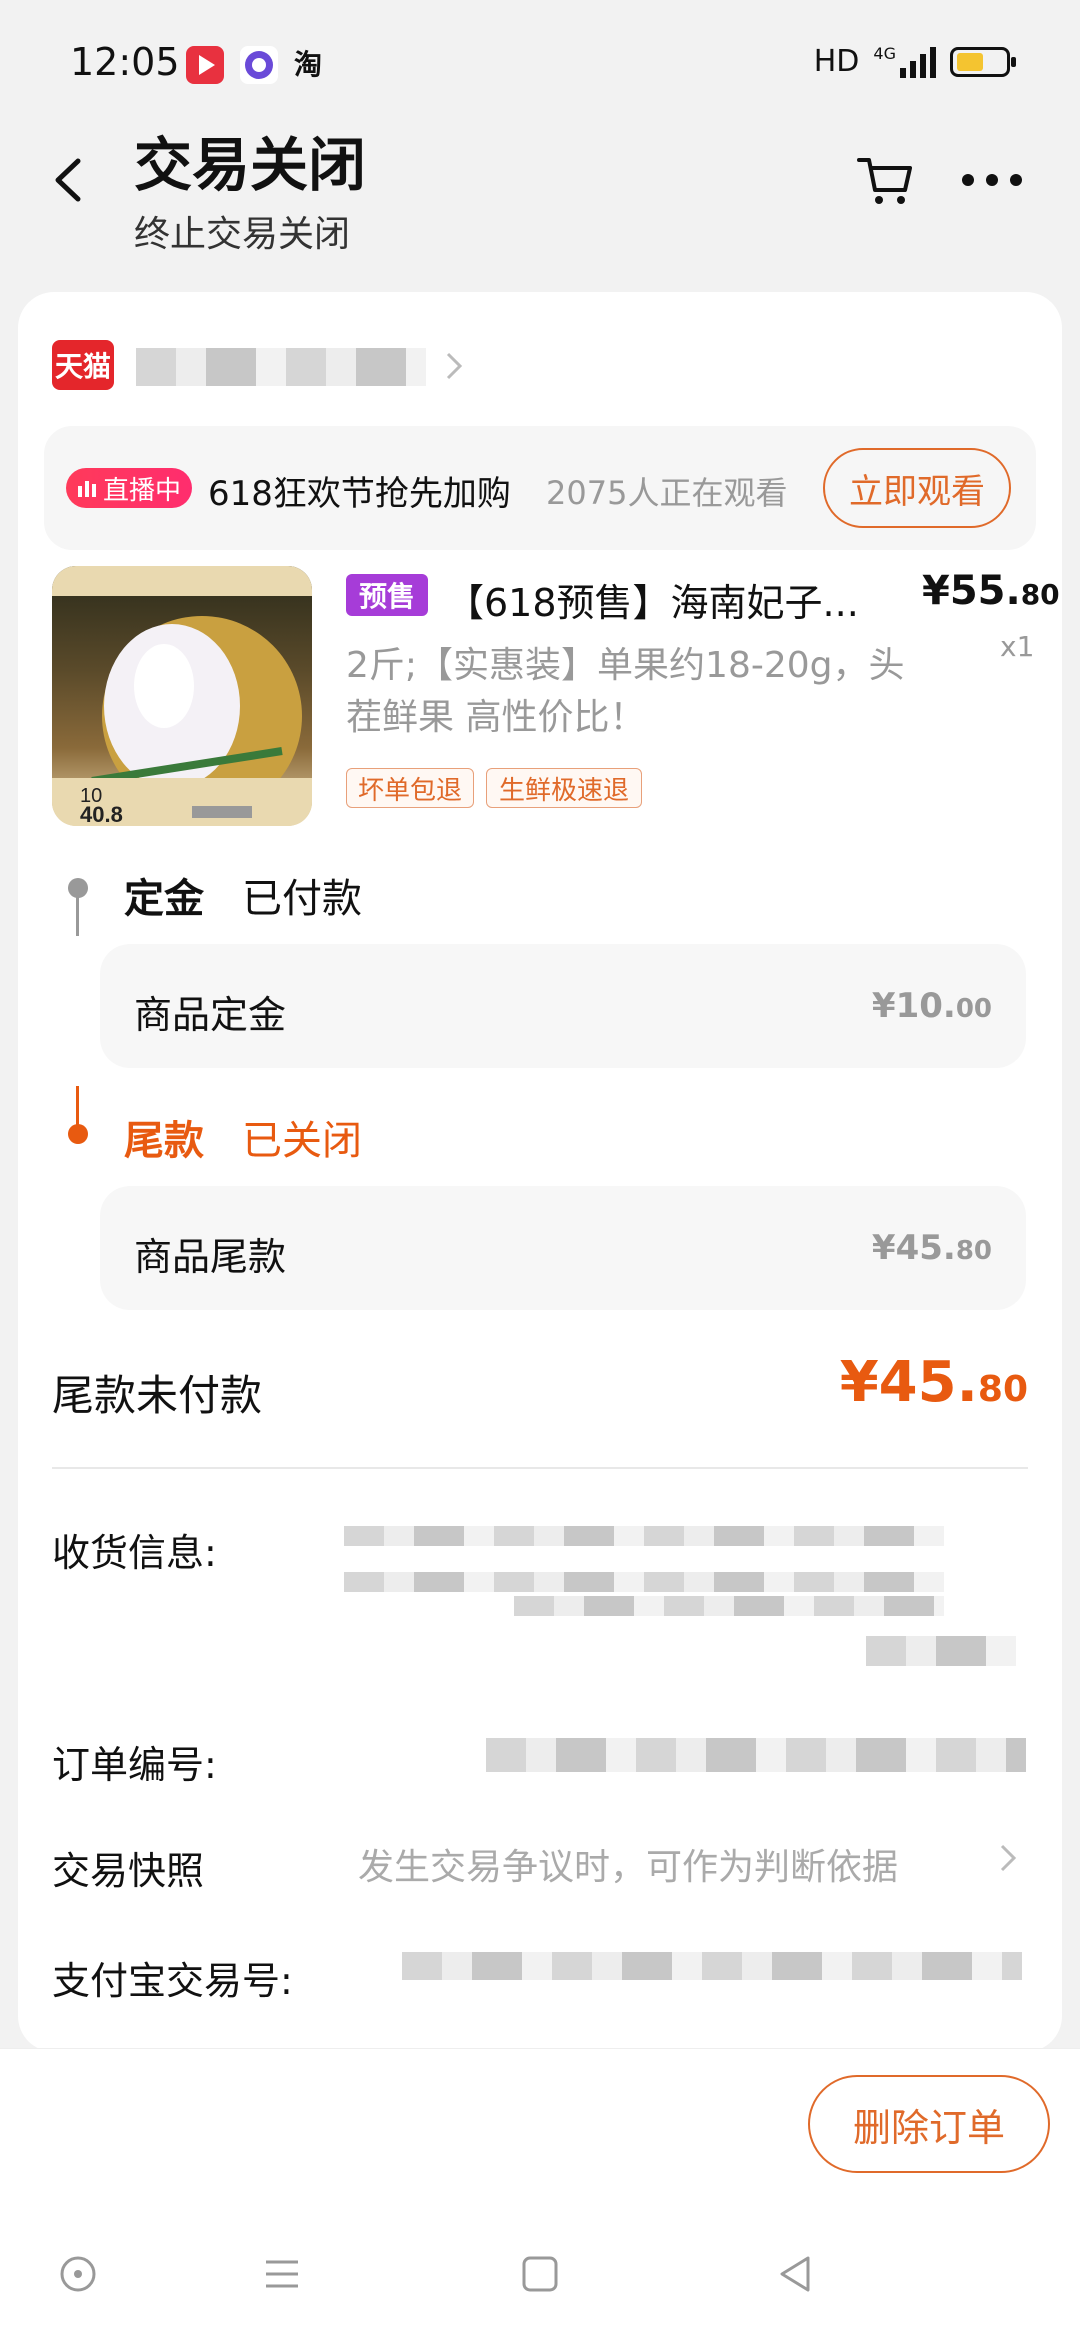 This screenshot has width=1080, height=2340. Describe the element at coordinates (164, 1141) in the screenshot. I see `final-label: 尾款` at that location.